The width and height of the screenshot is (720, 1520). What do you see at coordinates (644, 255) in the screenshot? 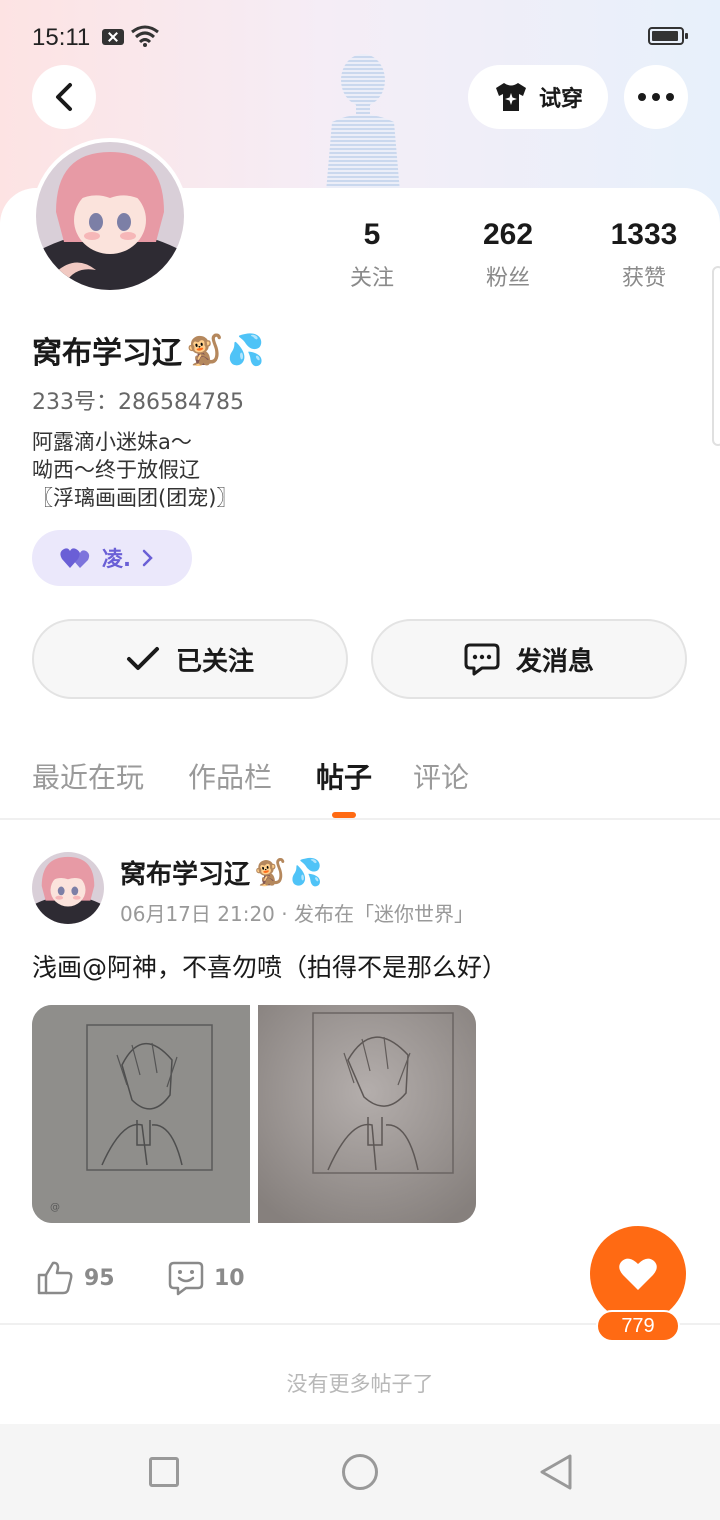
I see `stat-likes: 1333 获赞` at bounding box center [644, 255].